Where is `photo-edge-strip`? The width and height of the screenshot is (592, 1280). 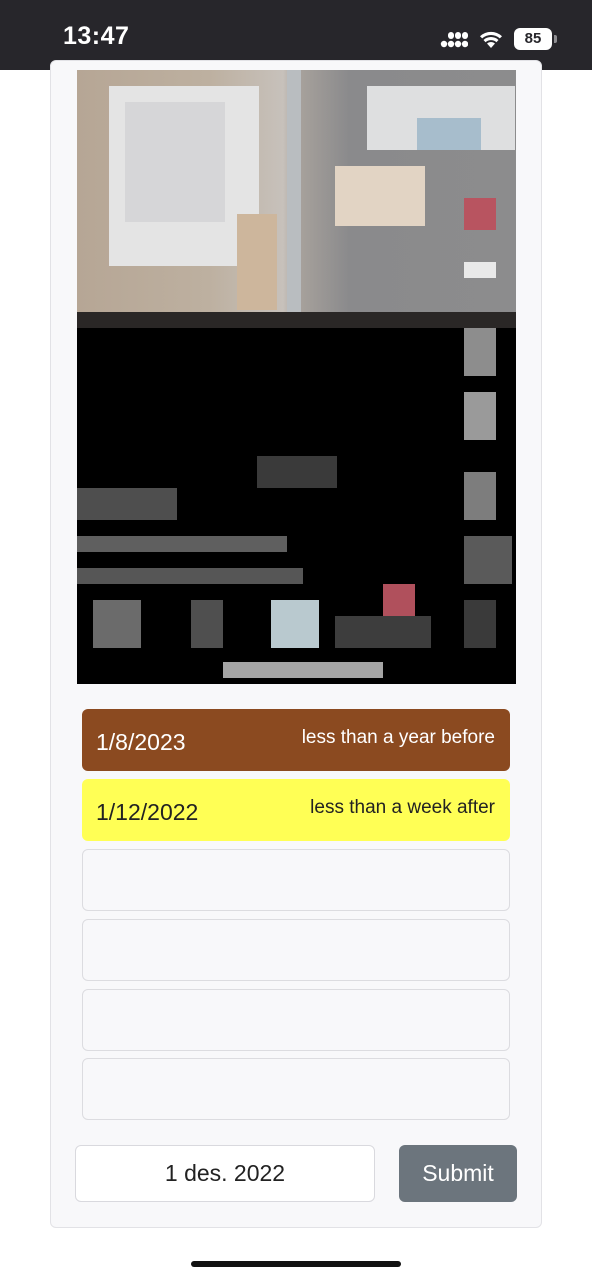
photo-edge-strip is located at coordinates (296, 320).